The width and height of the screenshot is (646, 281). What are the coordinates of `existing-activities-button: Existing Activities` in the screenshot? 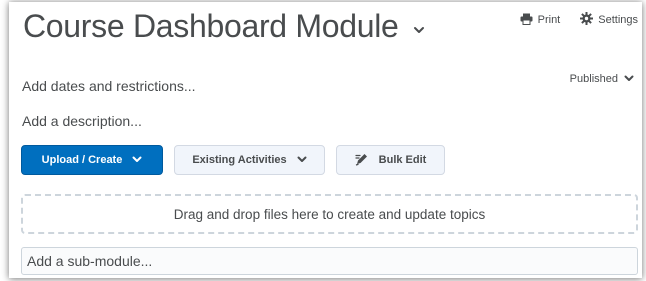 It's located at (249, 160).